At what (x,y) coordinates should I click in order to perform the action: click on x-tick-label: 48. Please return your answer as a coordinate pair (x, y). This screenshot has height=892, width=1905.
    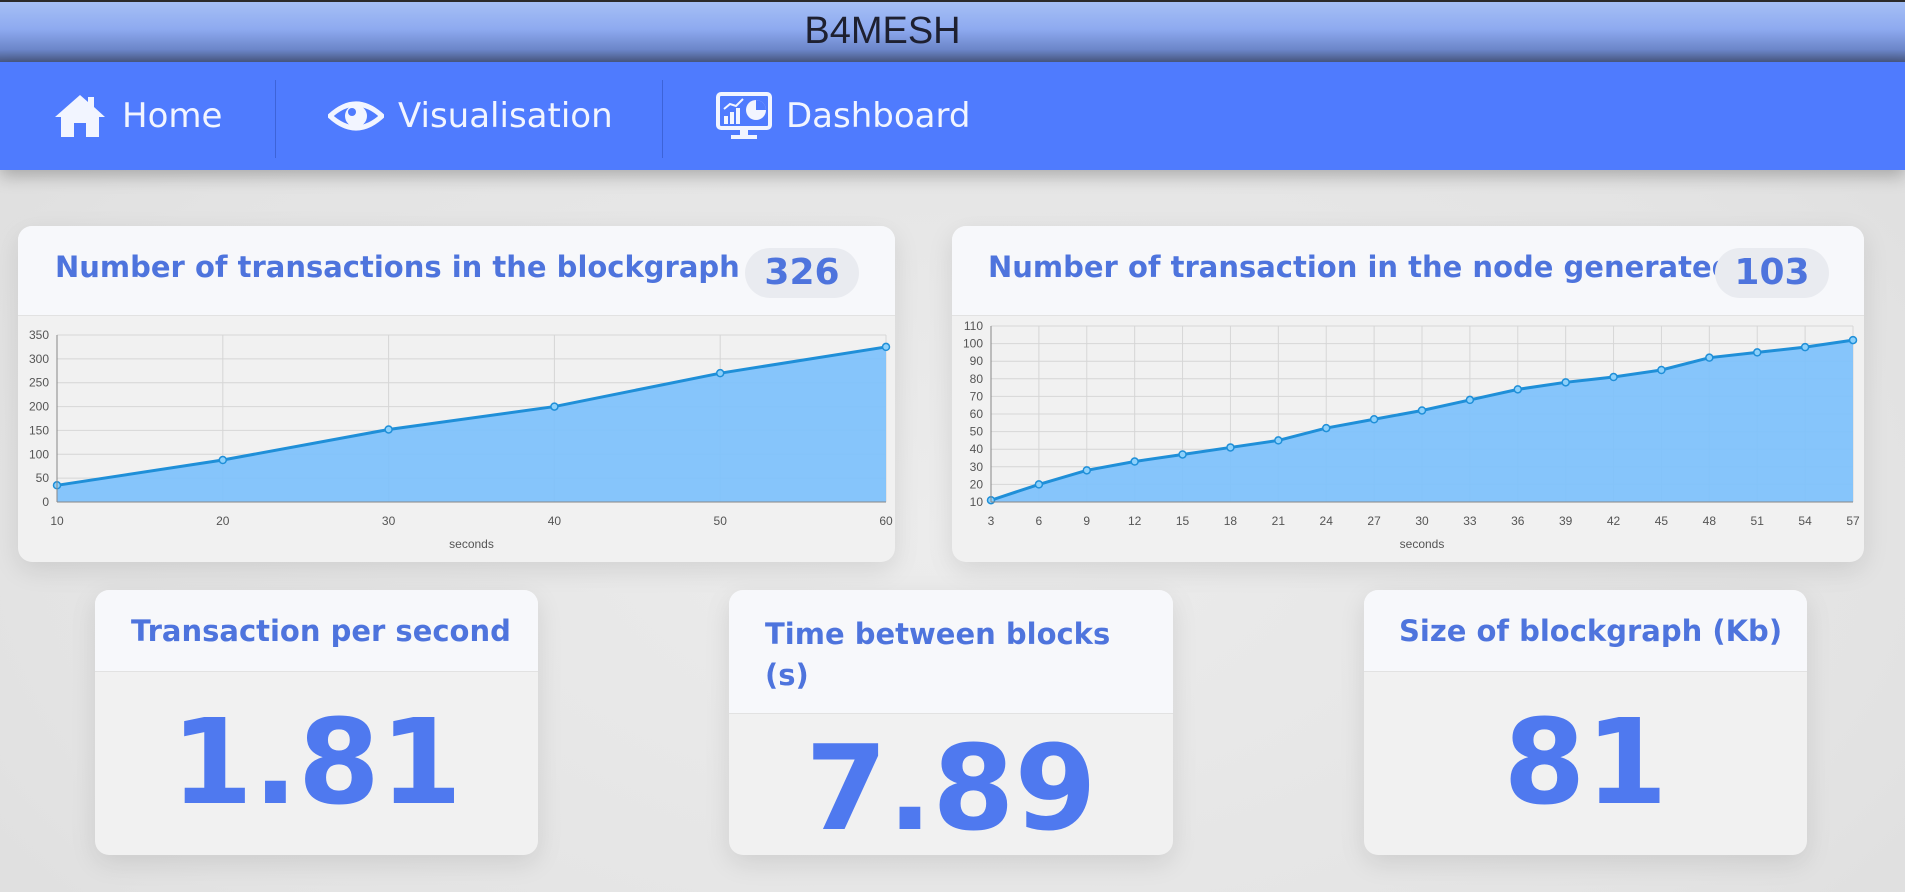
    Looking at the image, I should click on (1710, 521).